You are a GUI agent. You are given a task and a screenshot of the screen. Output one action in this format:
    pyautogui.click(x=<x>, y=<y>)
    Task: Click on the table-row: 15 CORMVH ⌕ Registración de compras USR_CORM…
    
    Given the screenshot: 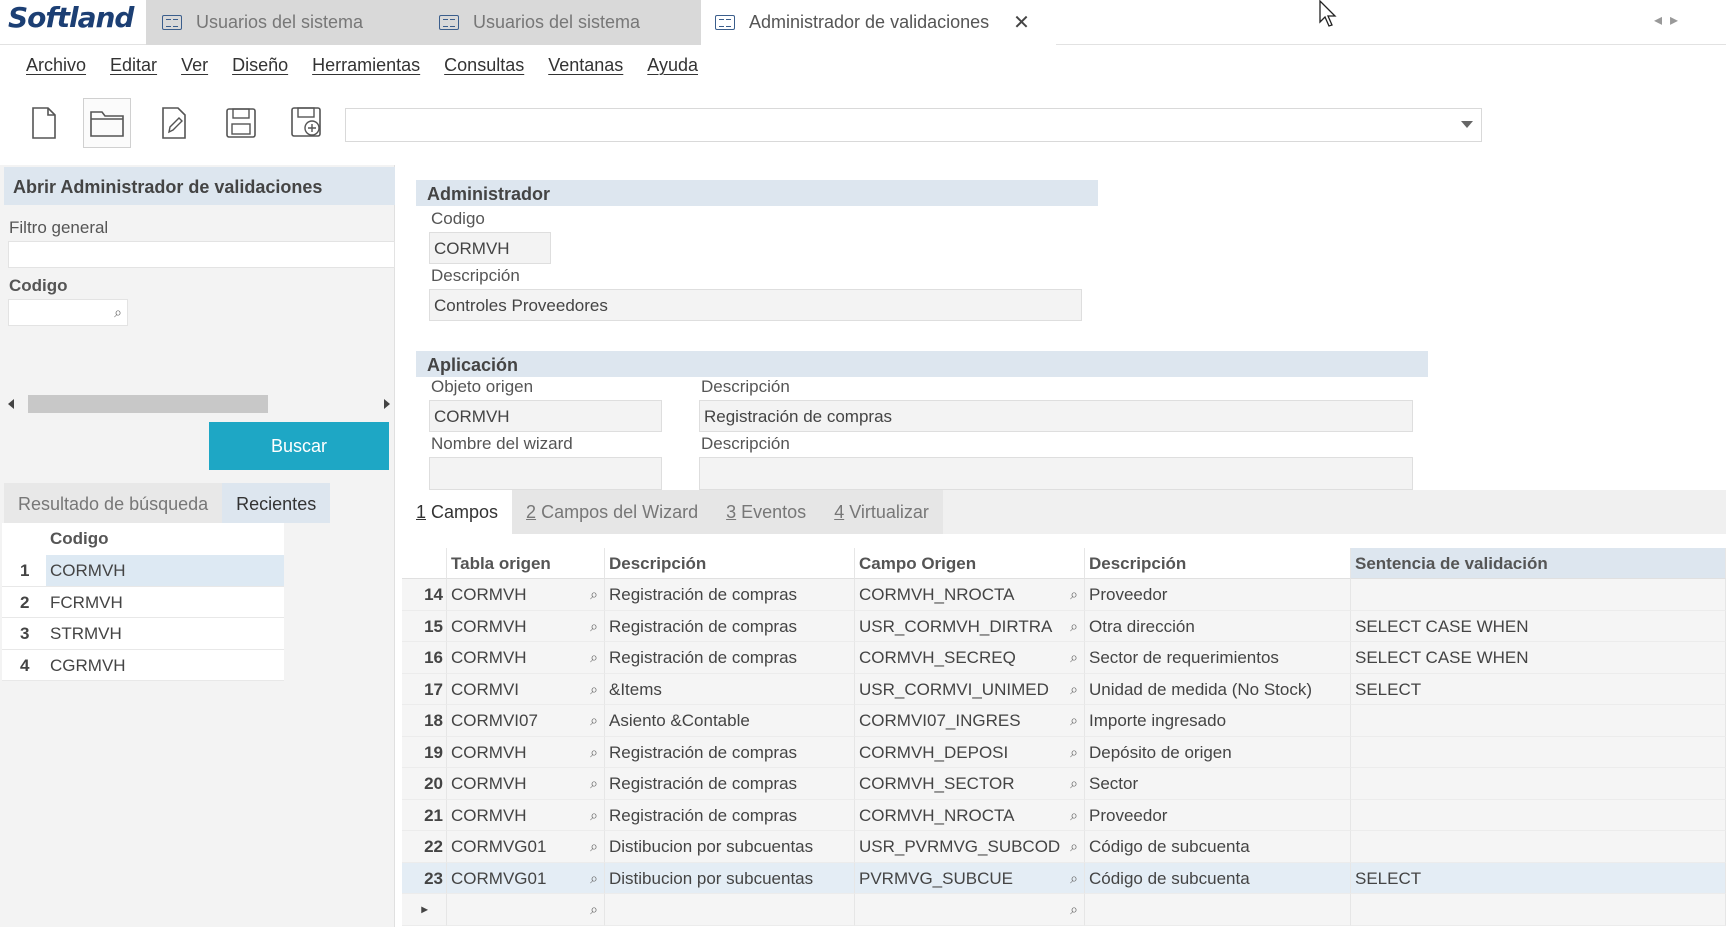 What is the action you would take?
    pyautogui.click(x=1064, y=626)
    